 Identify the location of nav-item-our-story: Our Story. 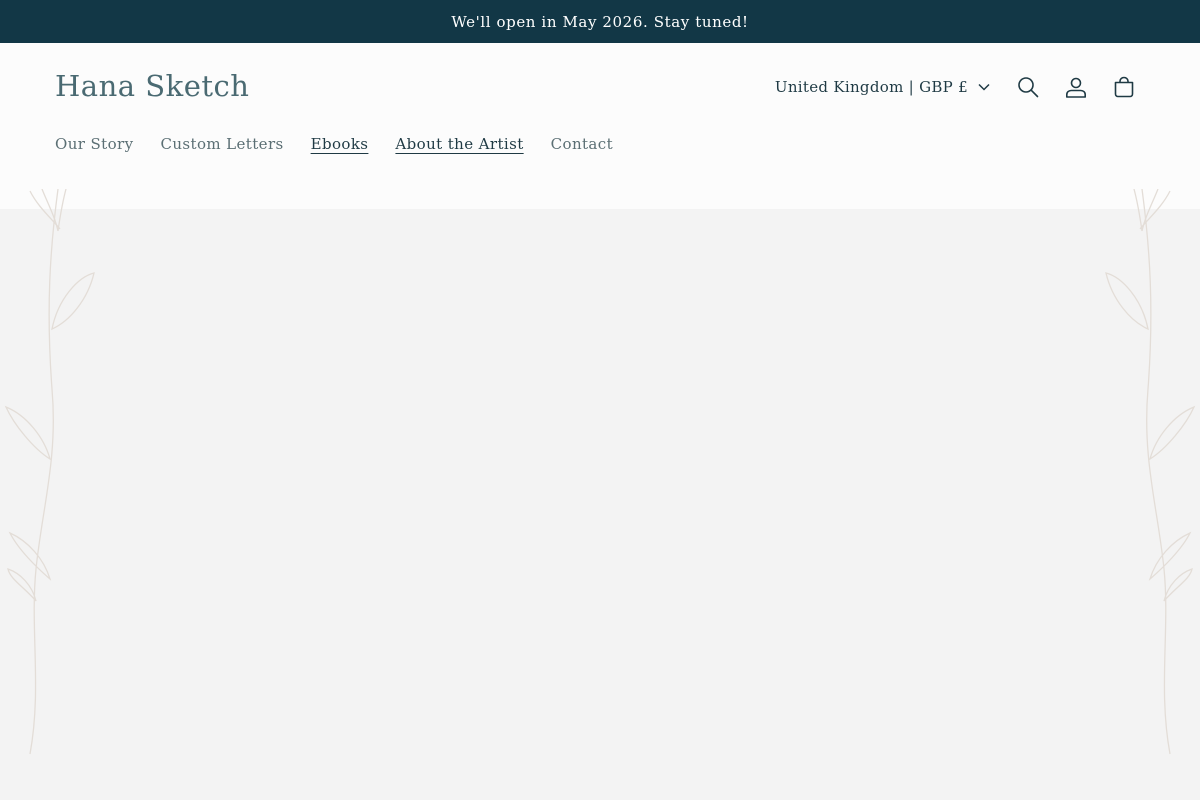
(94, 144).